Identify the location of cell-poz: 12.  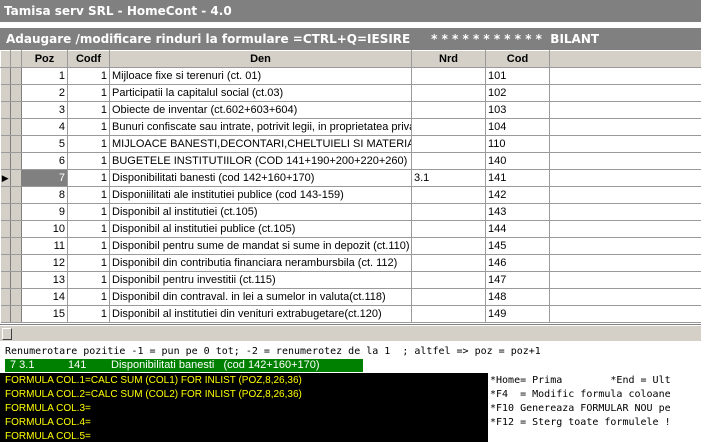
(44, 263).